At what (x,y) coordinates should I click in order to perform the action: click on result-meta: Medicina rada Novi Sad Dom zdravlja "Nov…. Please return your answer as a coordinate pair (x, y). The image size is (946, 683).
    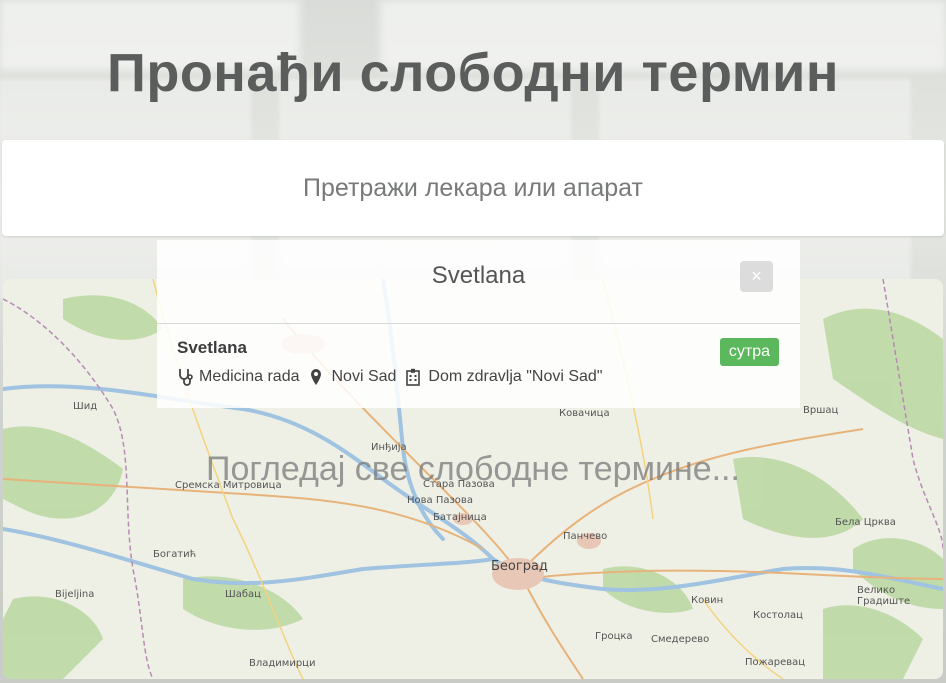
    Looking at the image, I should click on (478, 377).